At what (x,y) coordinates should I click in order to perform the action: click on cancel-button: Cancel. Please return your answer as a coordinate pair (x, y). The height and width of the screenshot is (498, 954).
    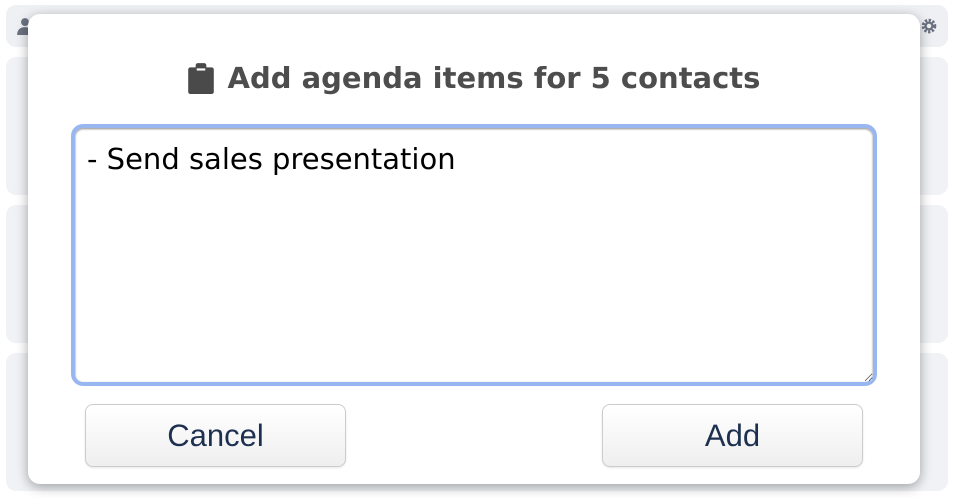
    Looking at the image, I should click on (215, 435).